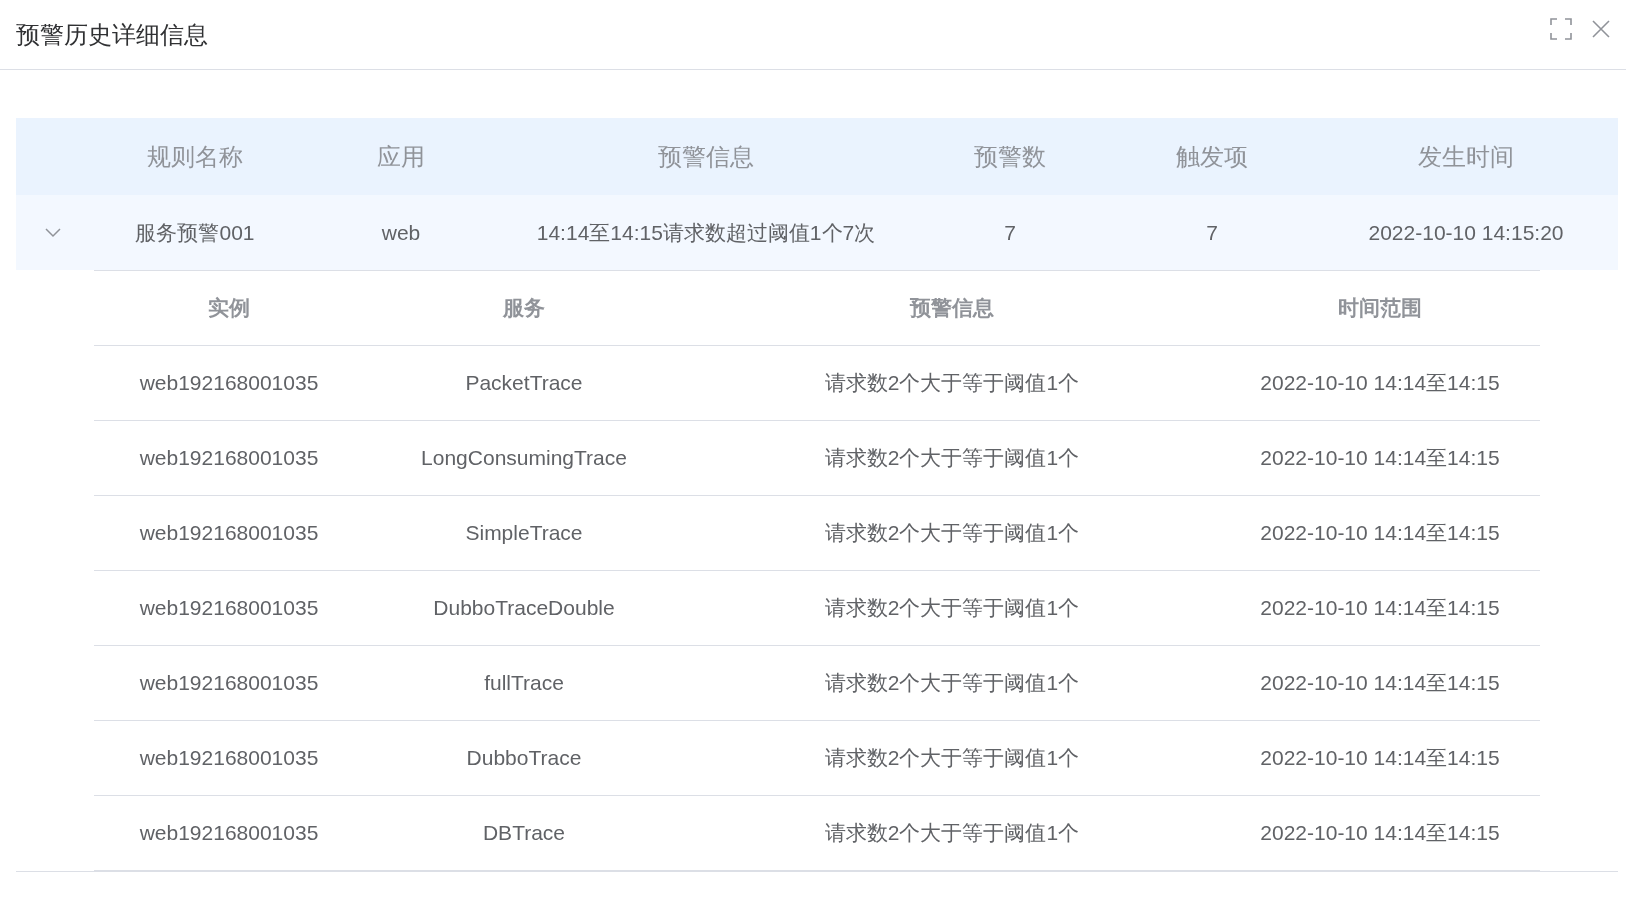  I want to click on dialog-title: 预警历史详细信息, so click(112, 34).